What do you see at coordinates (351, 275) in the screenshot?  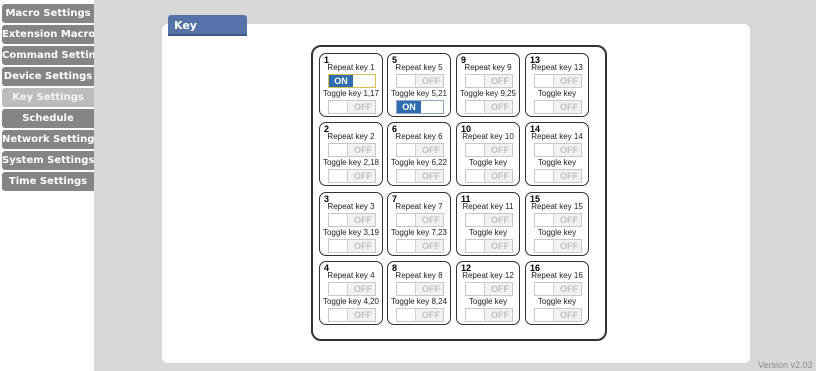 I see `repeat-key-label: Repeat key 4` at bounding box center [351, 275].